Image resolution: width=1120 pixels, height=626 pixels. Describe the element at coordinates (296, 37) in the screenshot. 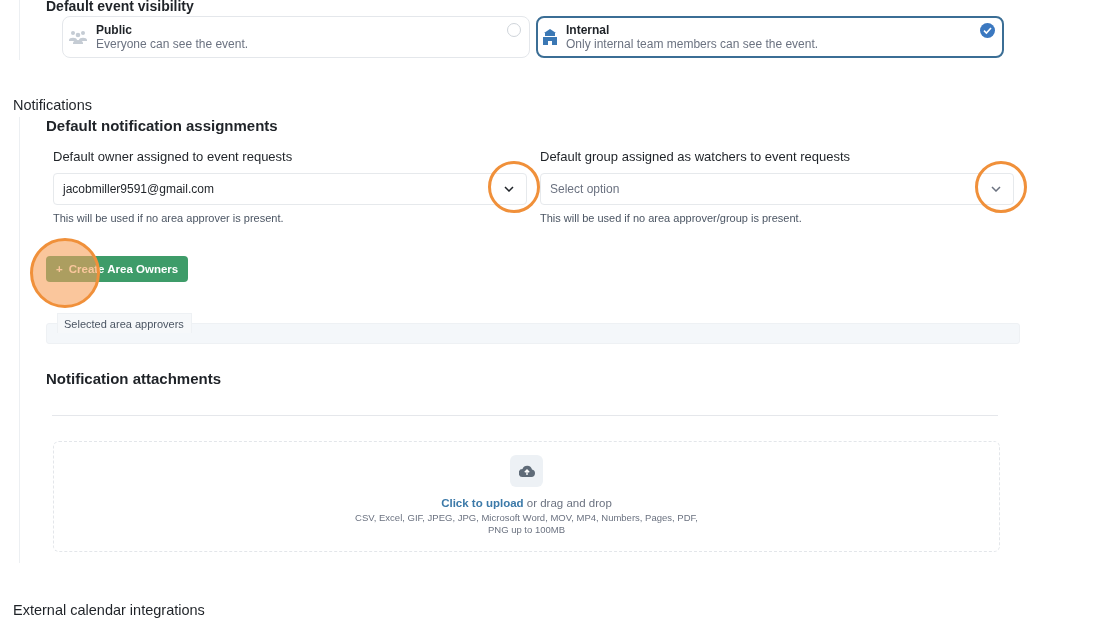

I see `visibility-option: Public Everyone can see the event.` at that location.